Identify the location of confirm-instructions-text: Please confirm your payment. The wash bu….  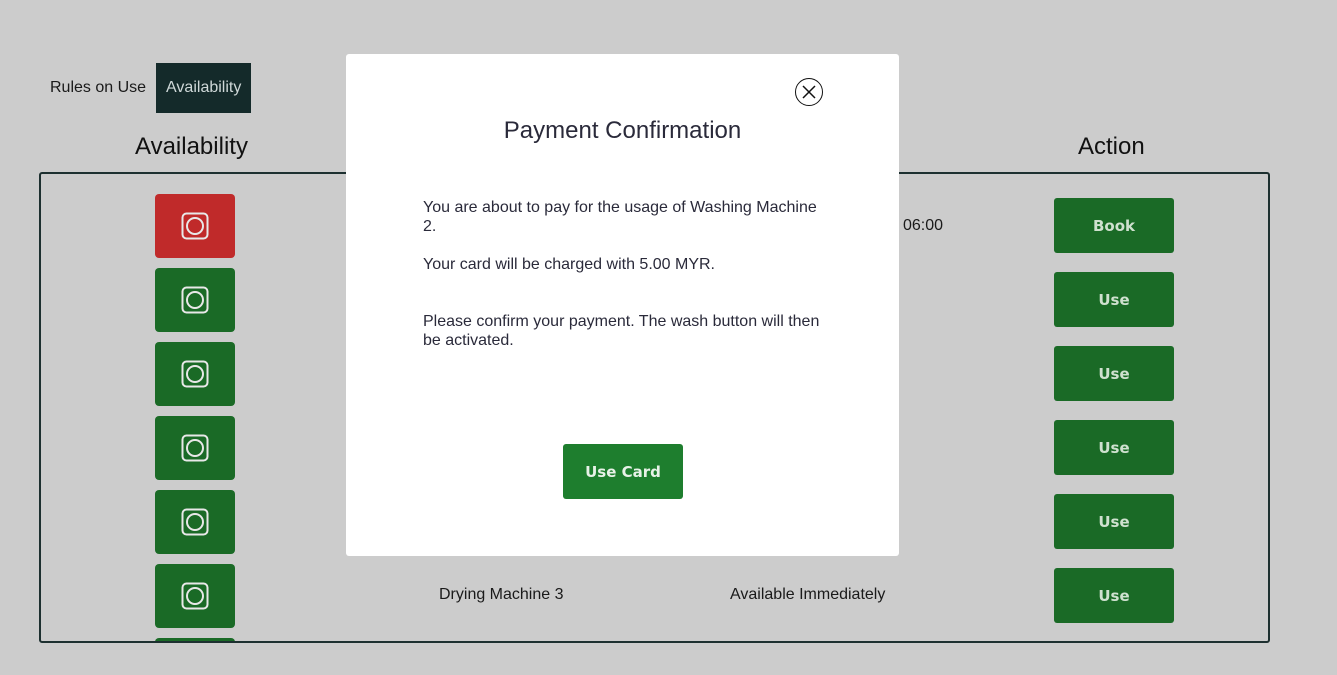
(621, 331).